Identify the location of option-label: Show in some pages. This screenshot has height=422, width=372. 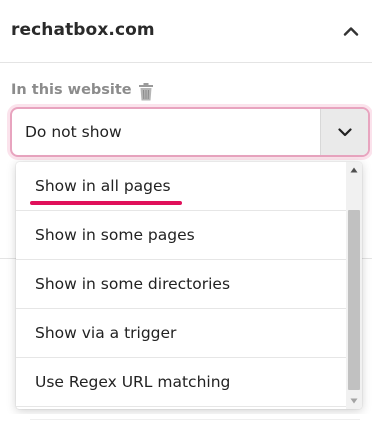
(115, 235).